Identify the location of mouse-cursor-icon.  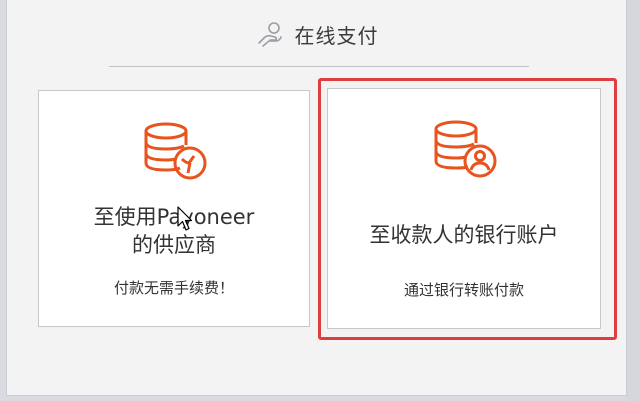
(185, 219).